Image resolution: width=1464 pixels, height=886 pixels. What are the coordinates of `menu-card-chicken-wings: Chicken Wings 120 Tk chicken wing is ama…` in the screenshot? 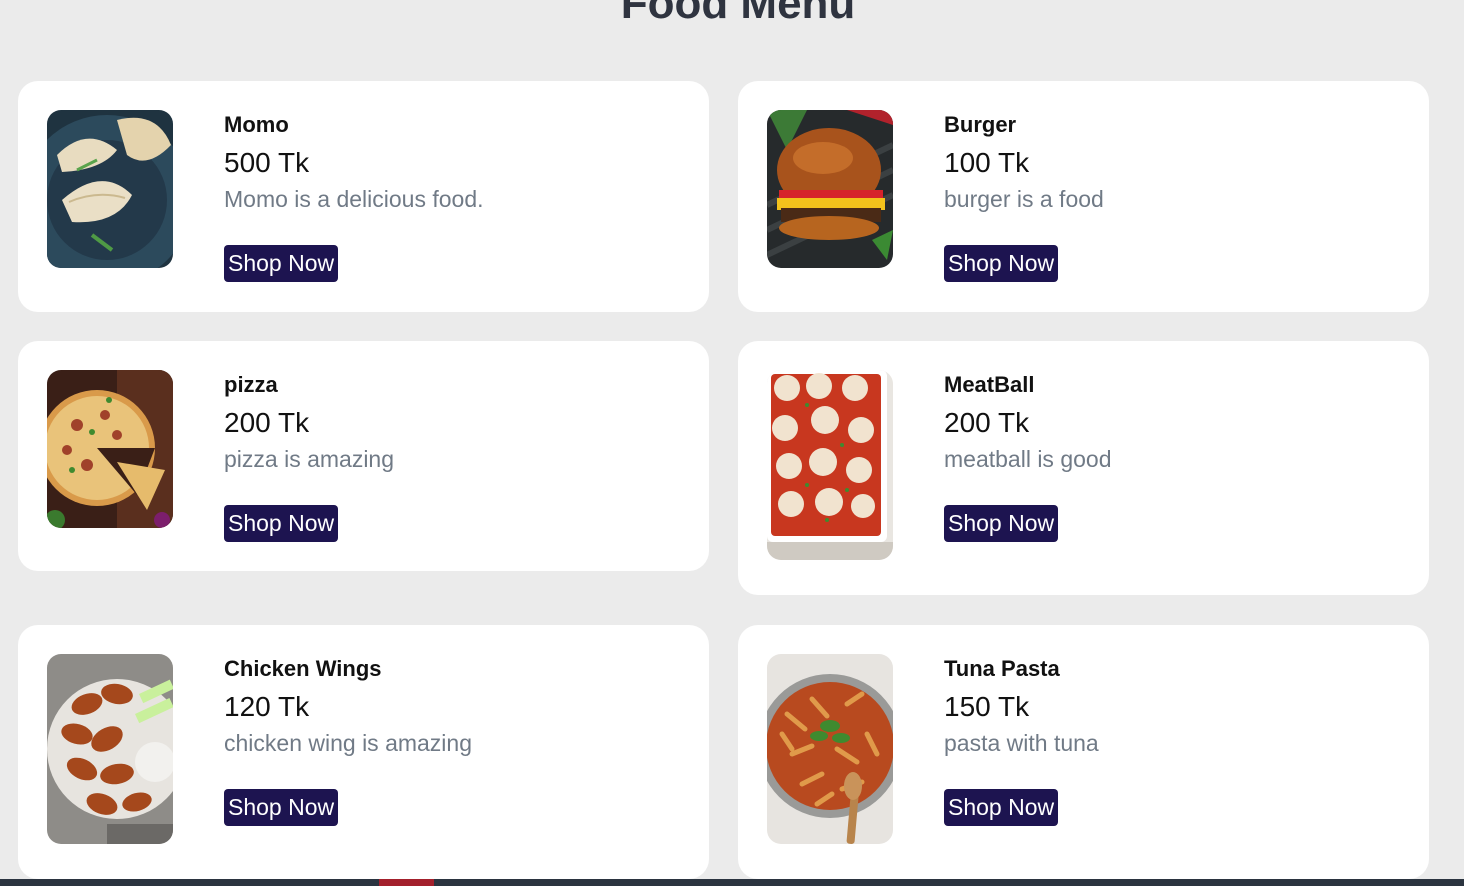 It's located at (363, 752).